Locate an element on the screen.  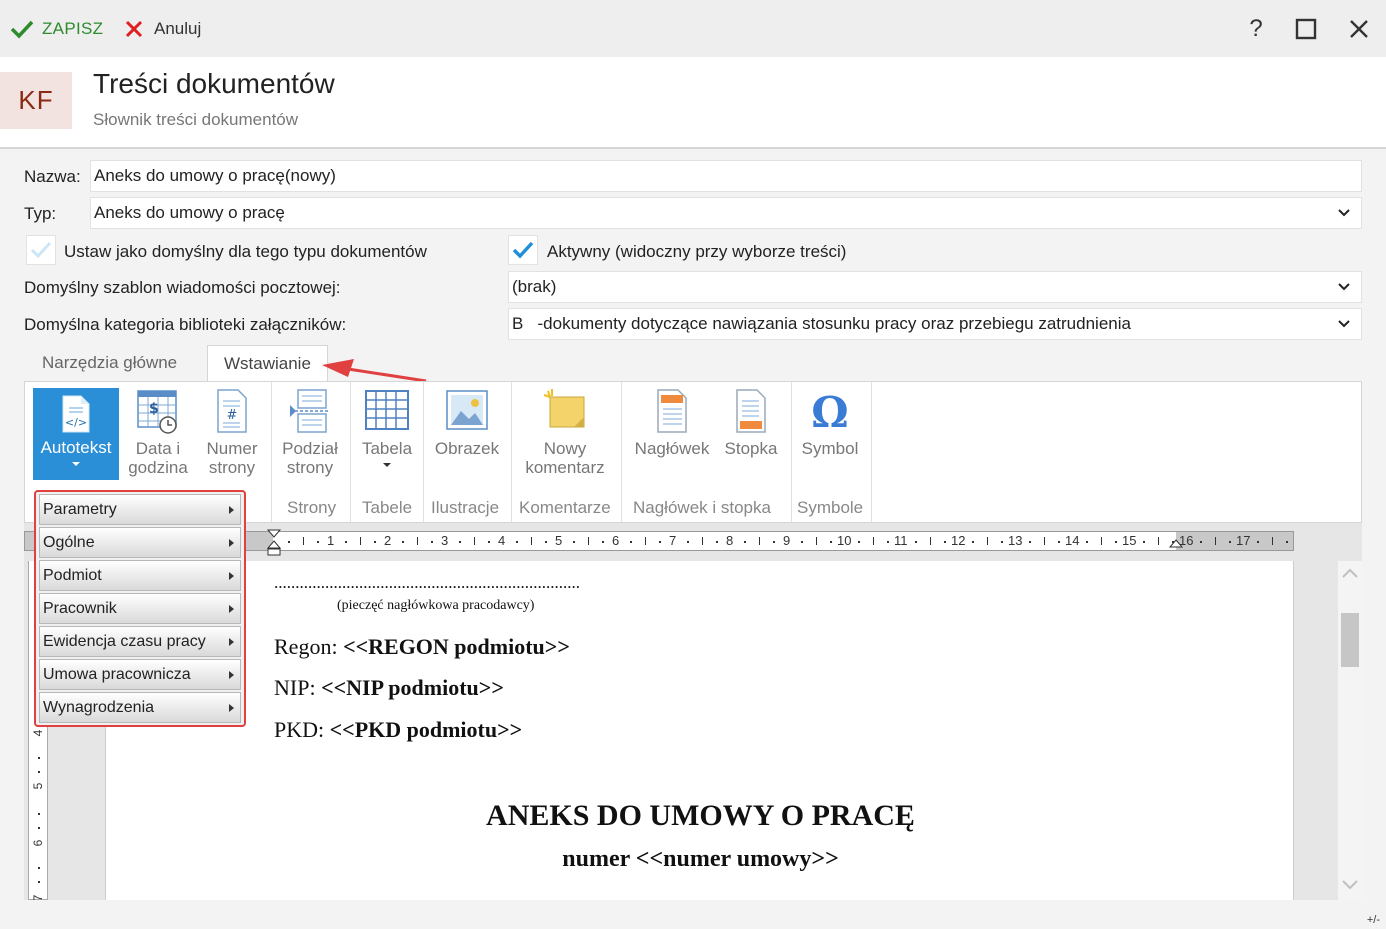
maximize-icon is located at coordinates (1306, 29).